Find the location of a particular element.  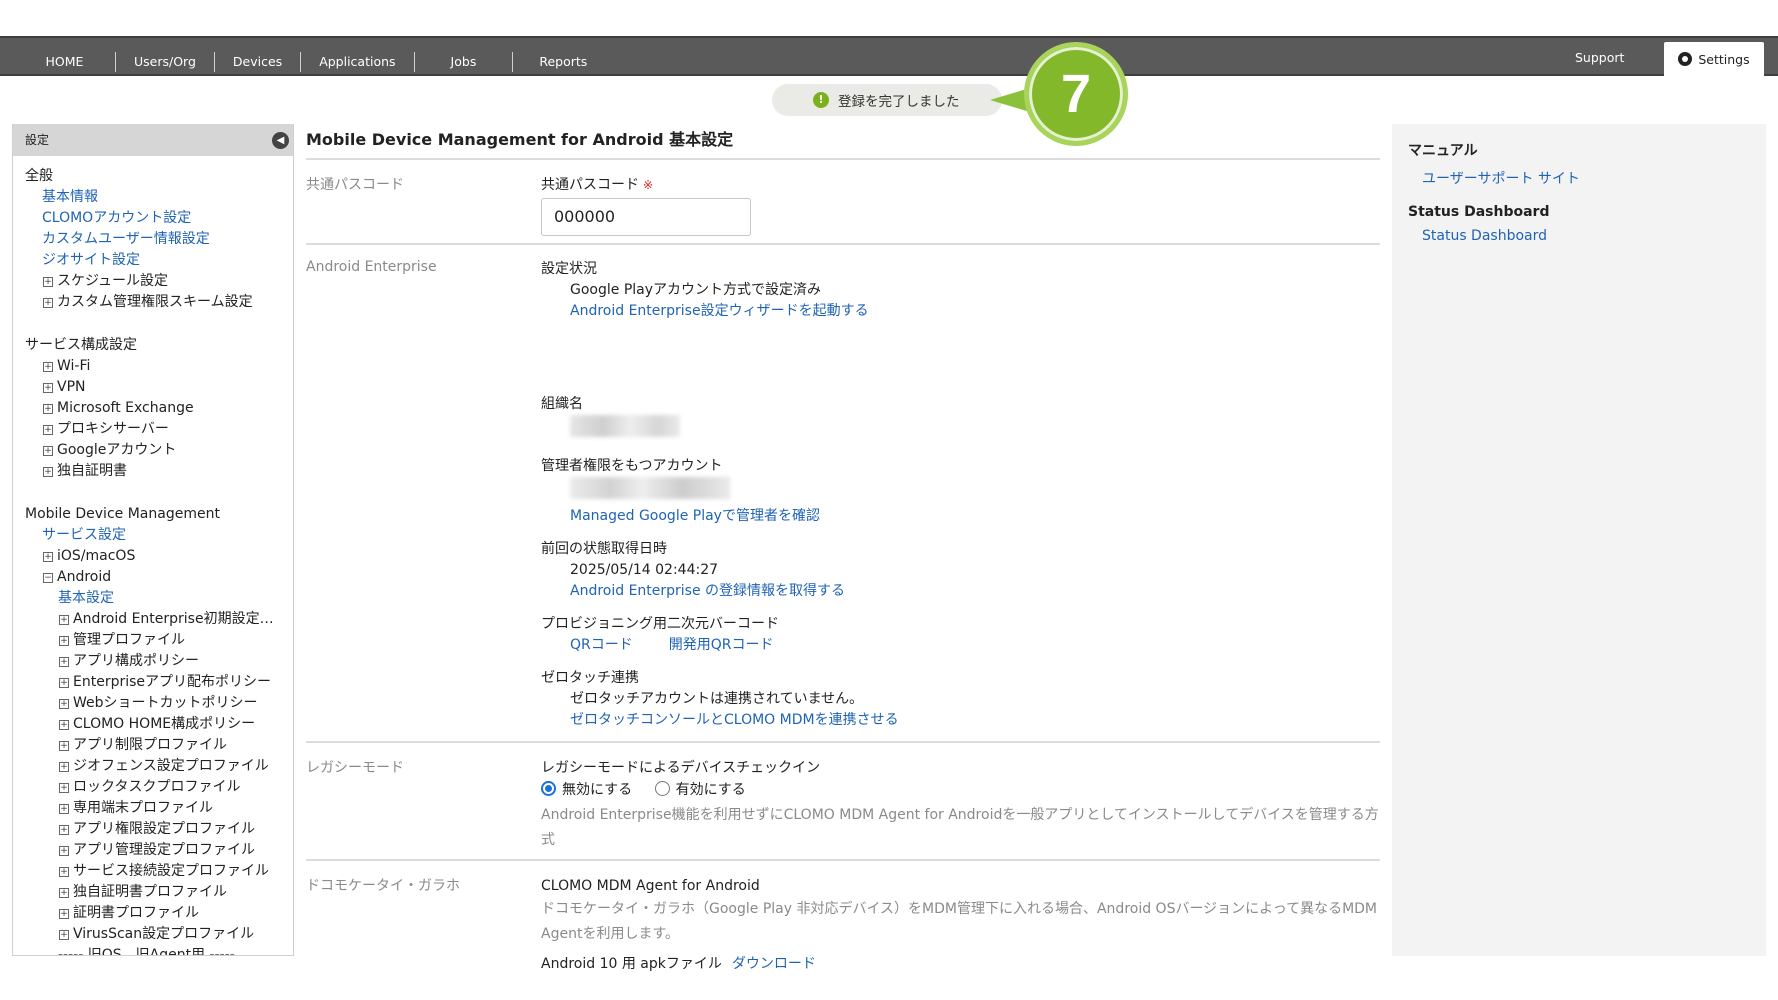

legacy-off-label: 無効にする is located at coordinates (597, 790).